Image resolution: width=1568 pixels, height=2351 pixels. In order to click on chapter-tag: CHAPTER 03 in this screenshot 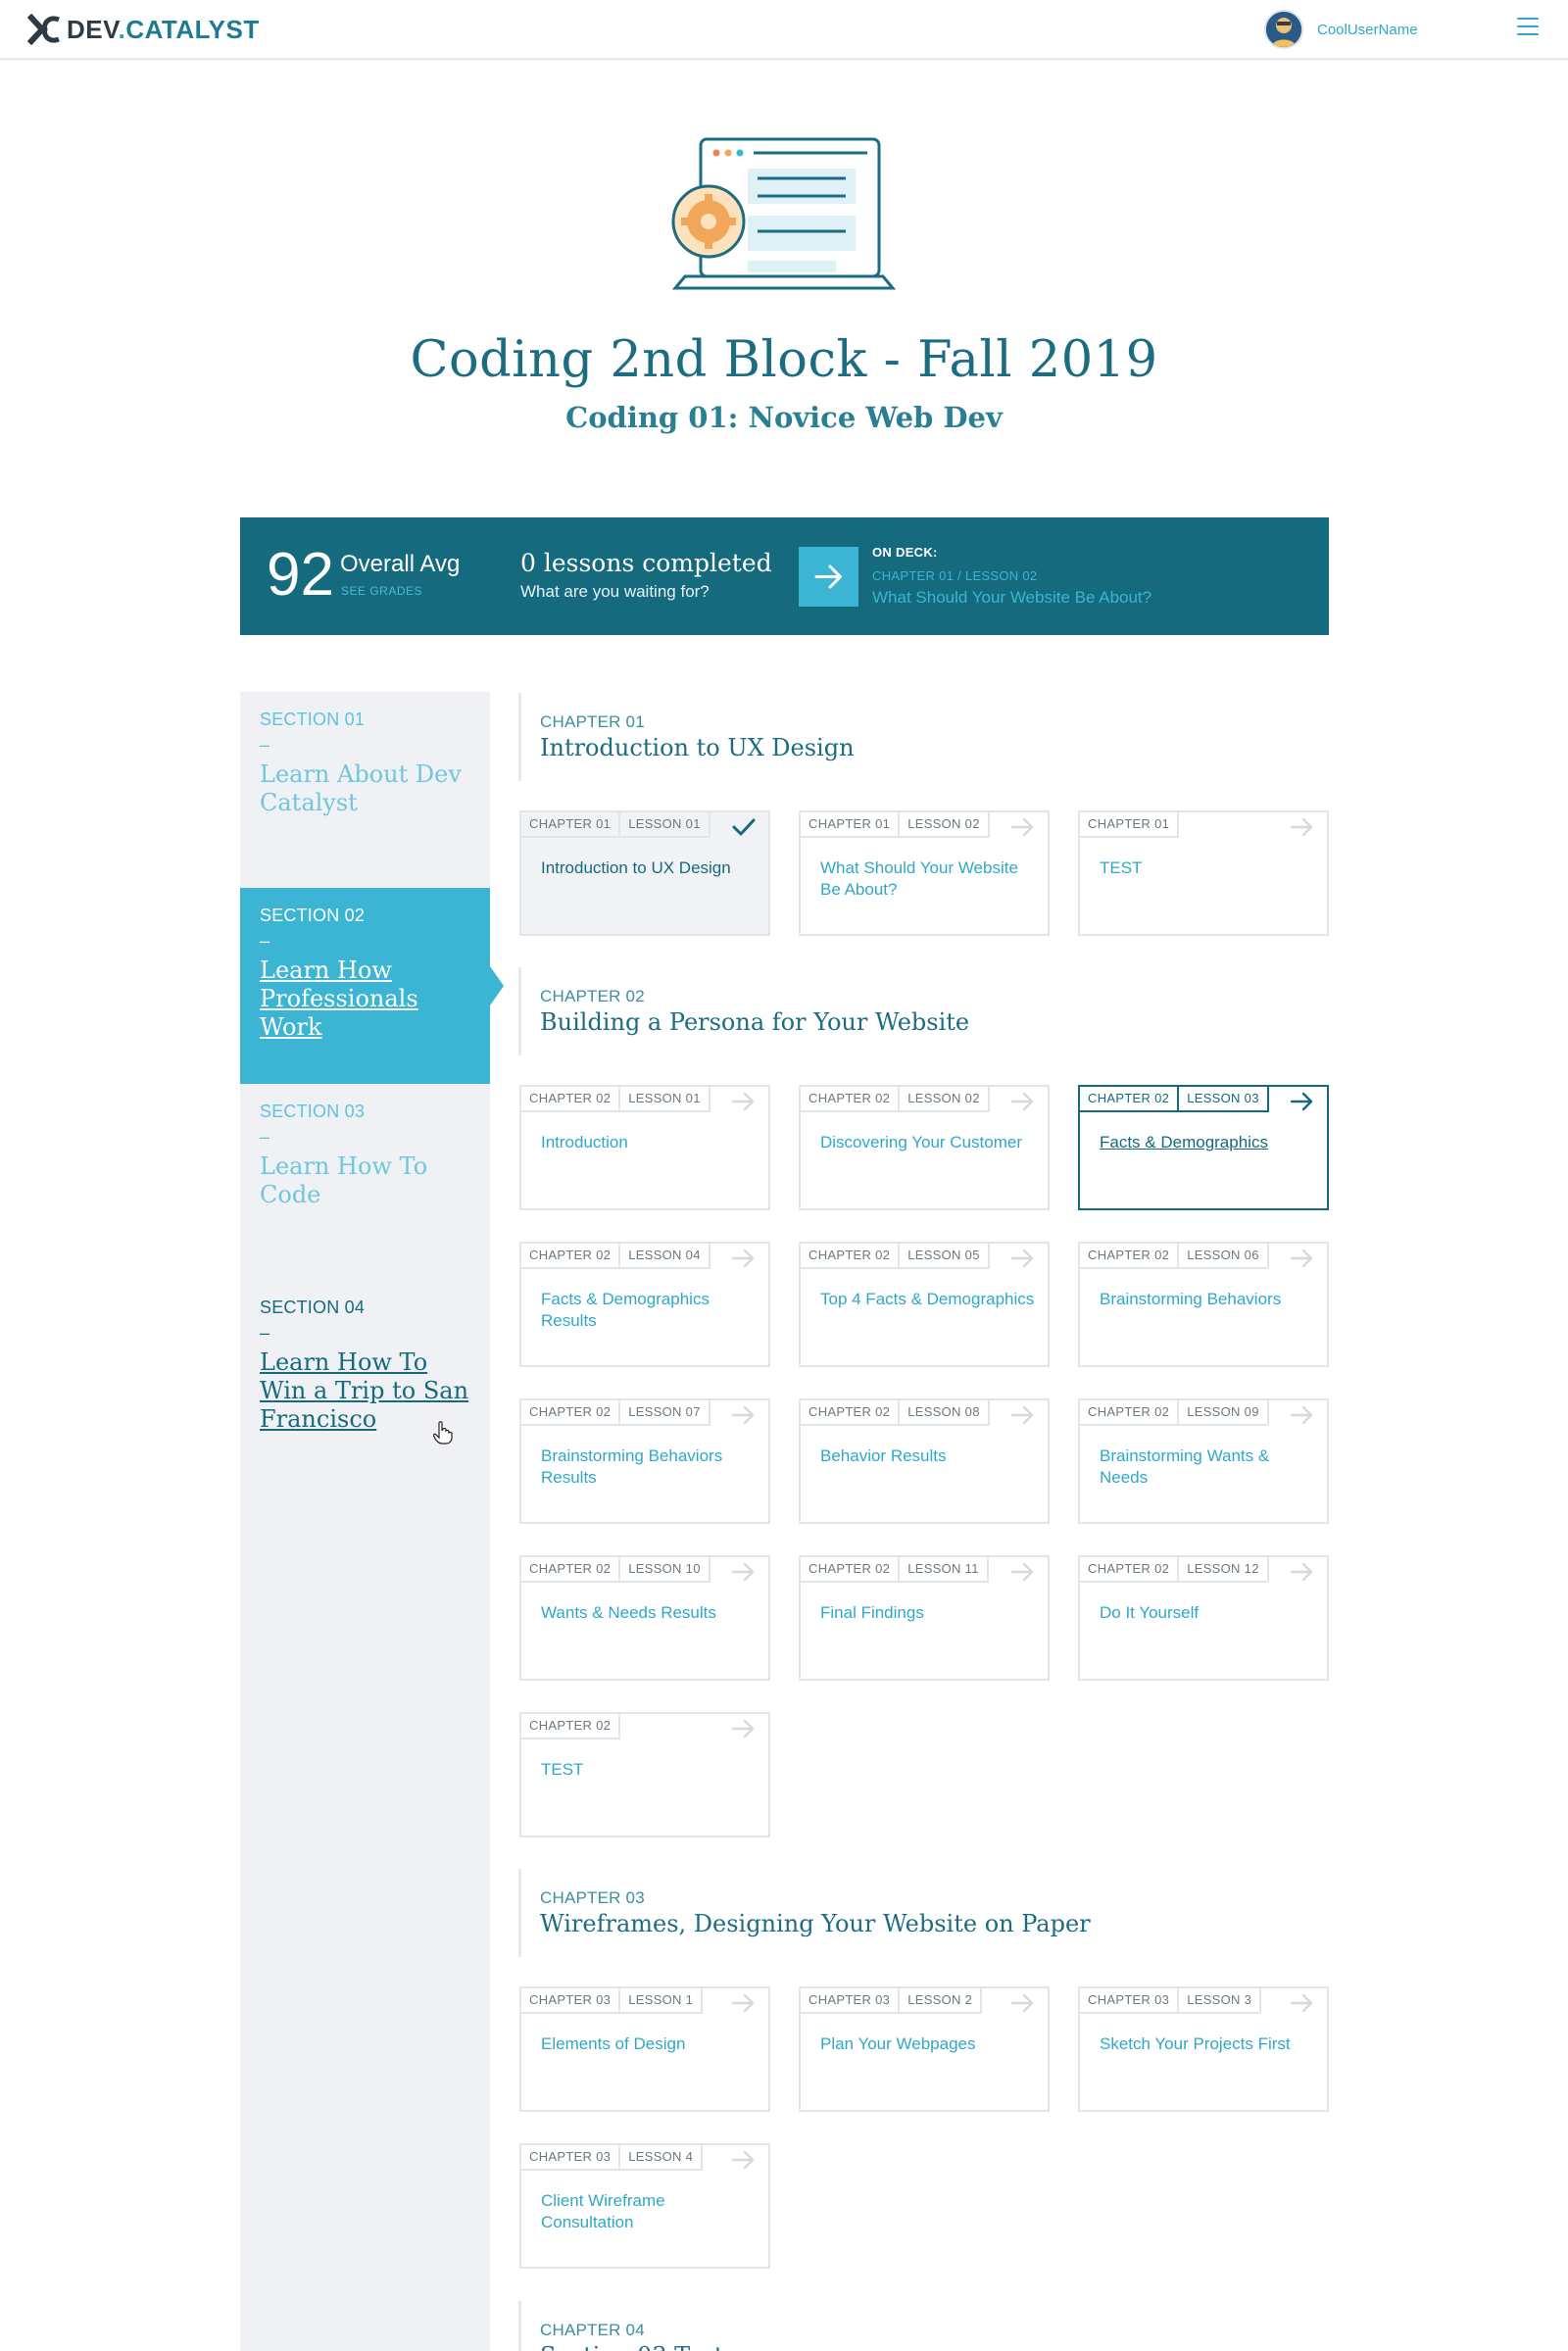, I will do `click(570, 2000)`.